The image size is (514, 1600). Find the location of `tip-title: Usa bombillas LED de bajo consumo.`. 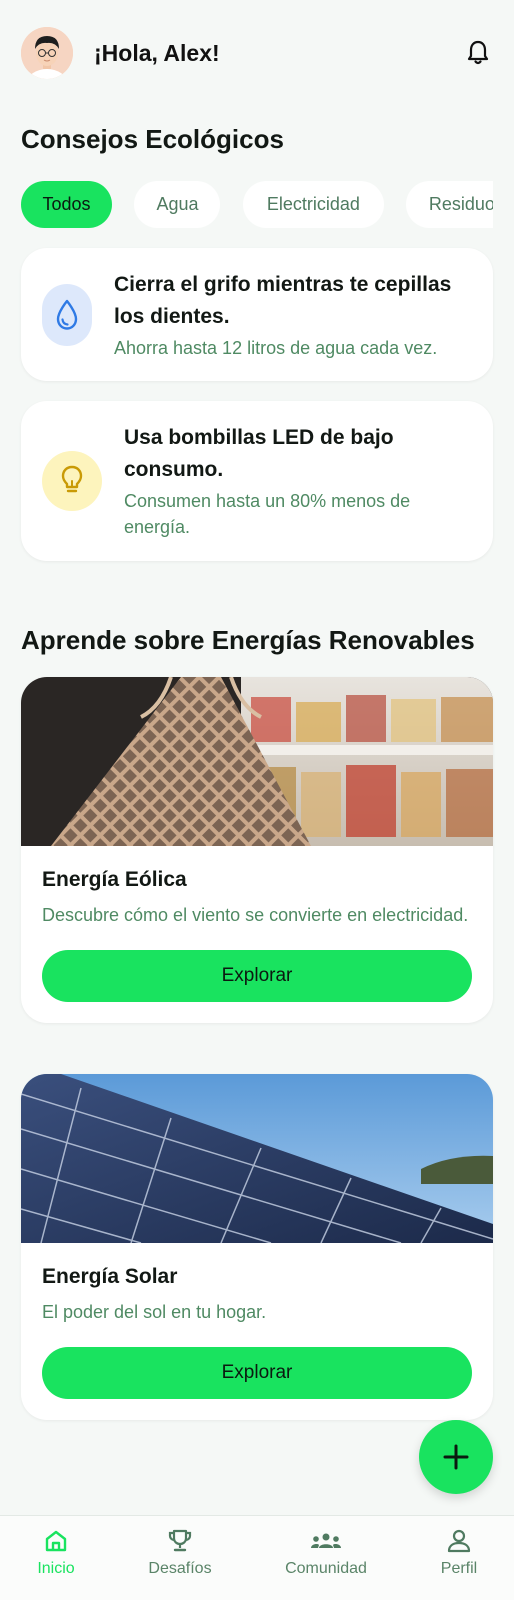

tip-title: Usa bombillas LED de bajo consumo. is located at coordinates (259, 453).